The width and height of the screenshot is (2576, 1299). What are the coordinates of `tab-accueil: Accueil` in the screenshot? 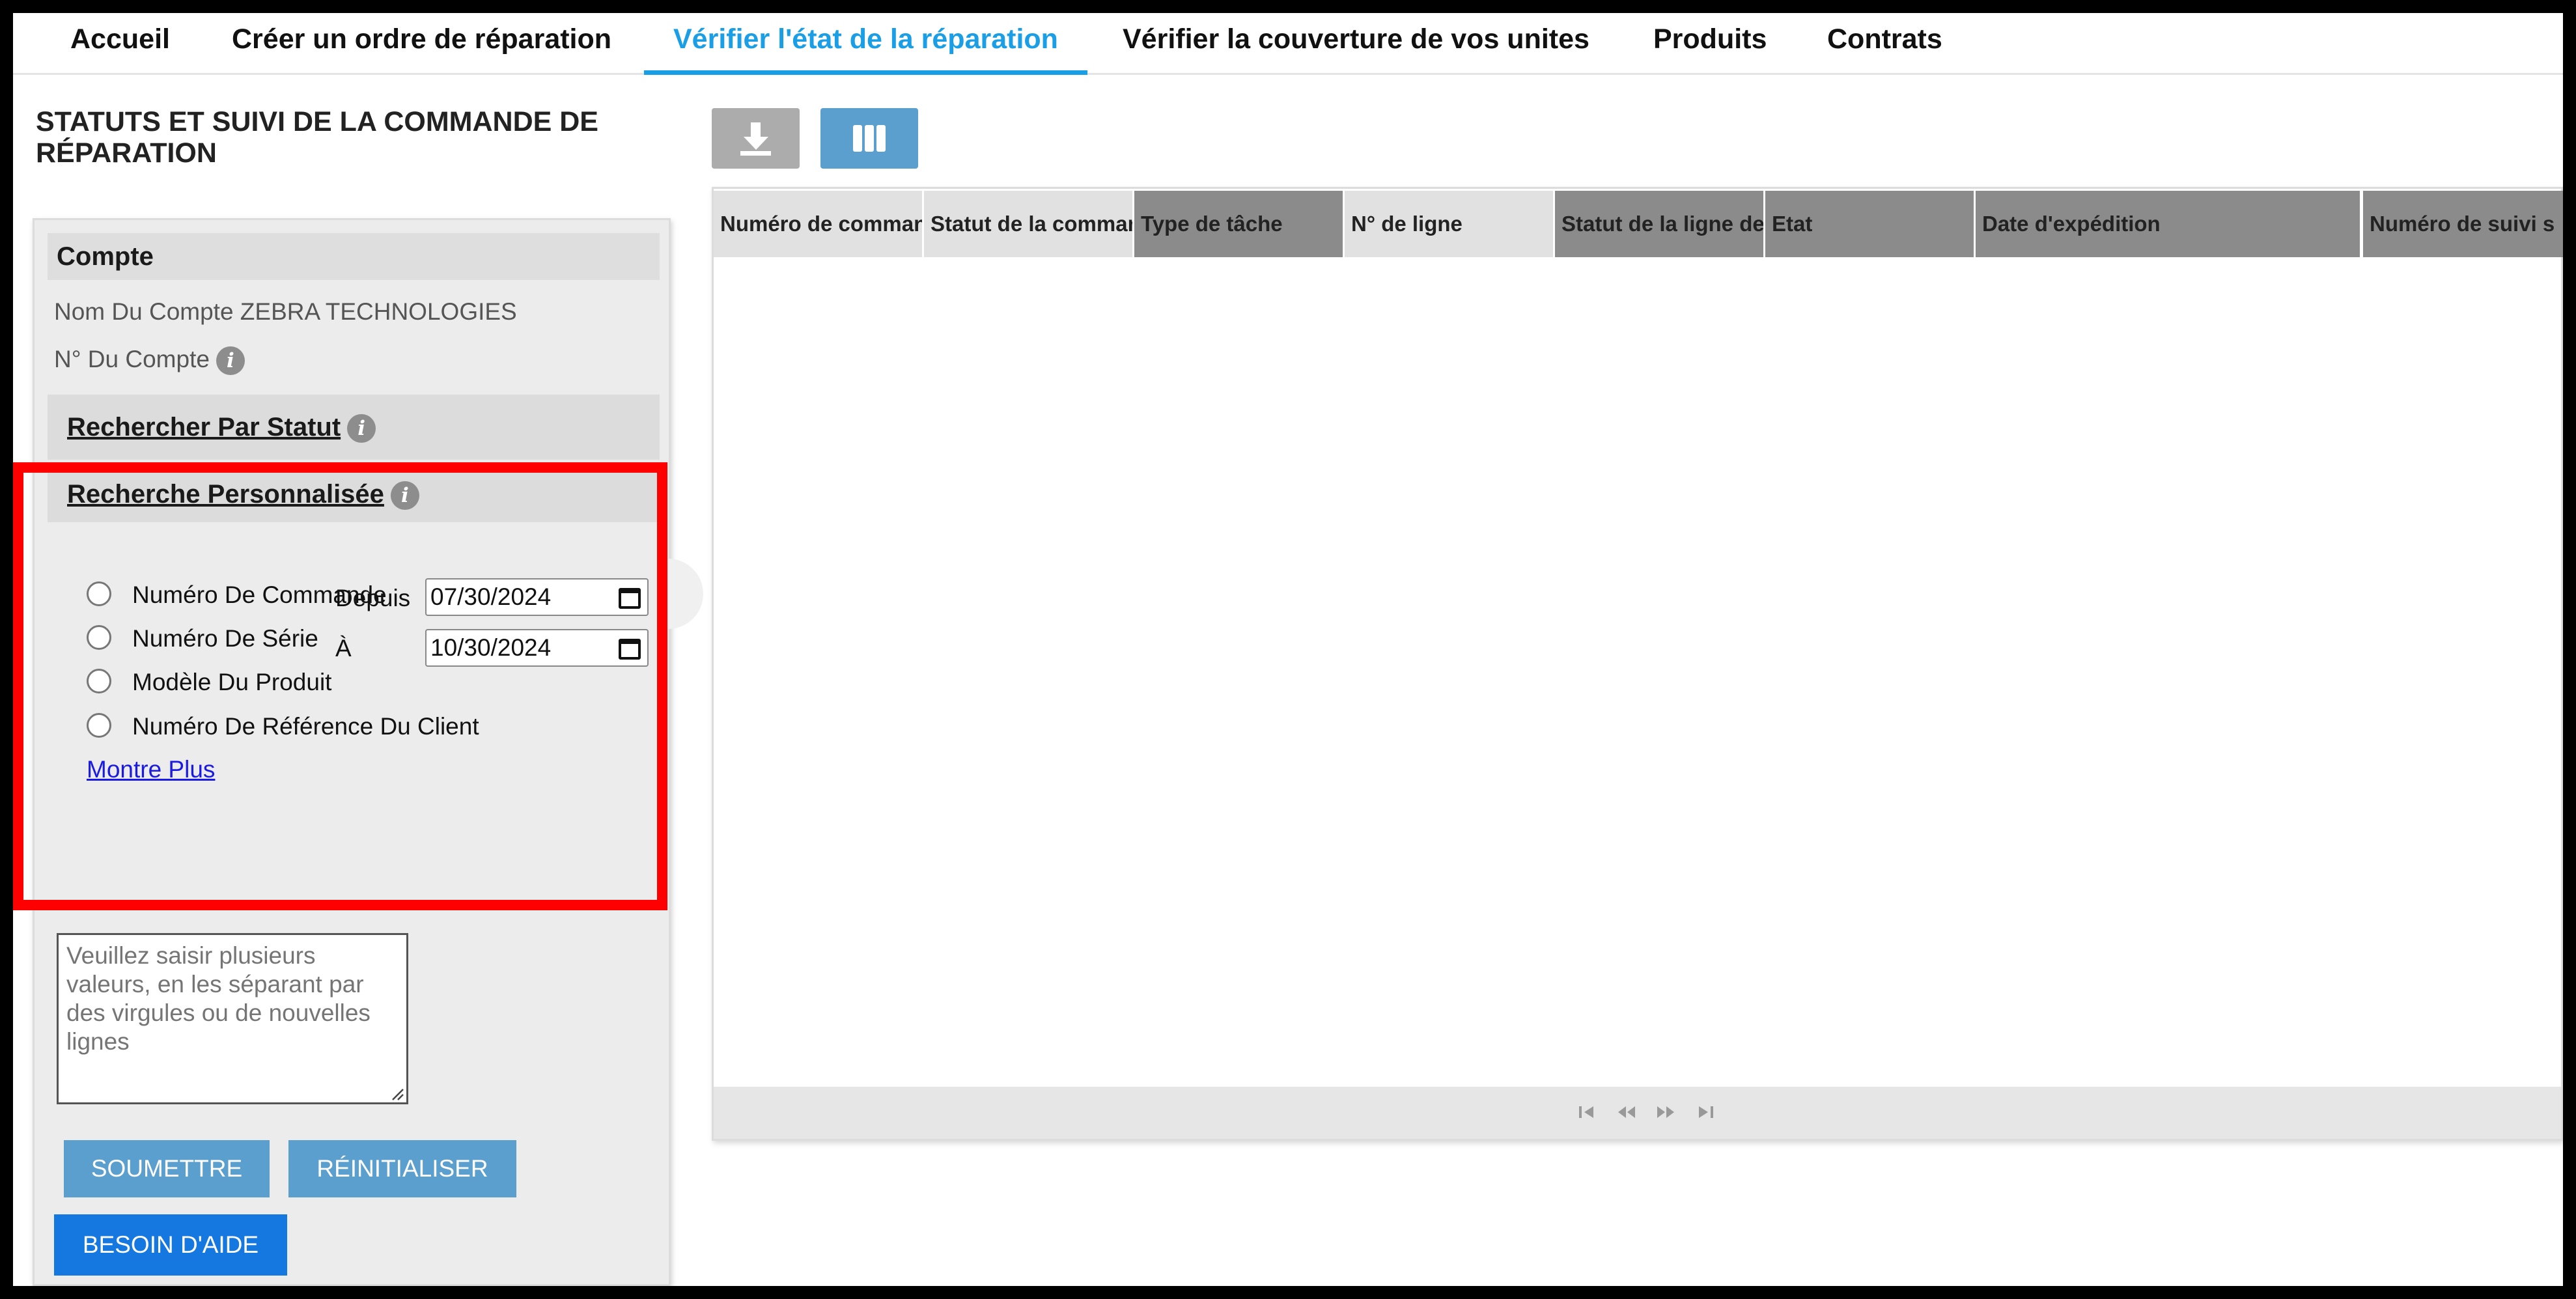 It's located at (120, 44).